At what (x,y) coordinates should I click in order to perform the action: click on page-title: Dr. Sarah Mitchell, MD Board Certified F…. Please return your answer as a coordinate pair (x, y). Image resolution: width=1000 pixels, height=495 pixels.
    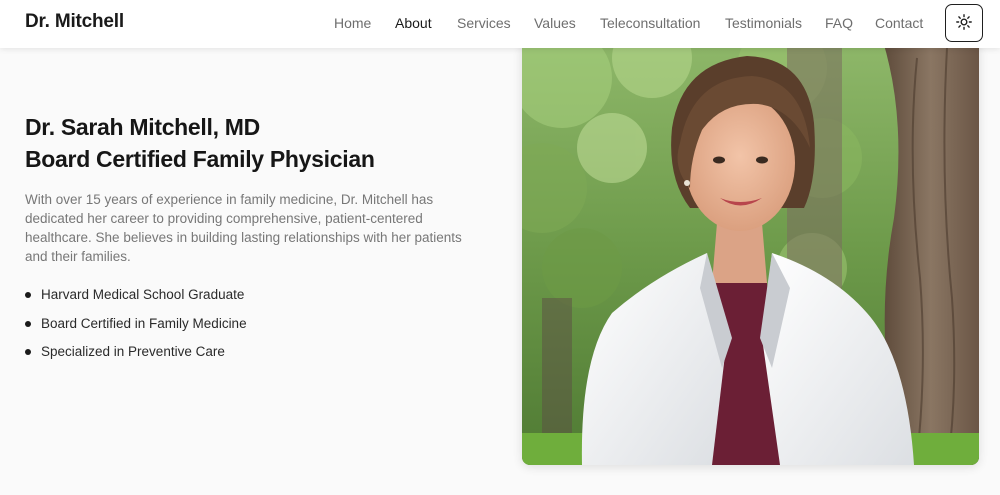
    Looking at the image, I should click on (260, 143).